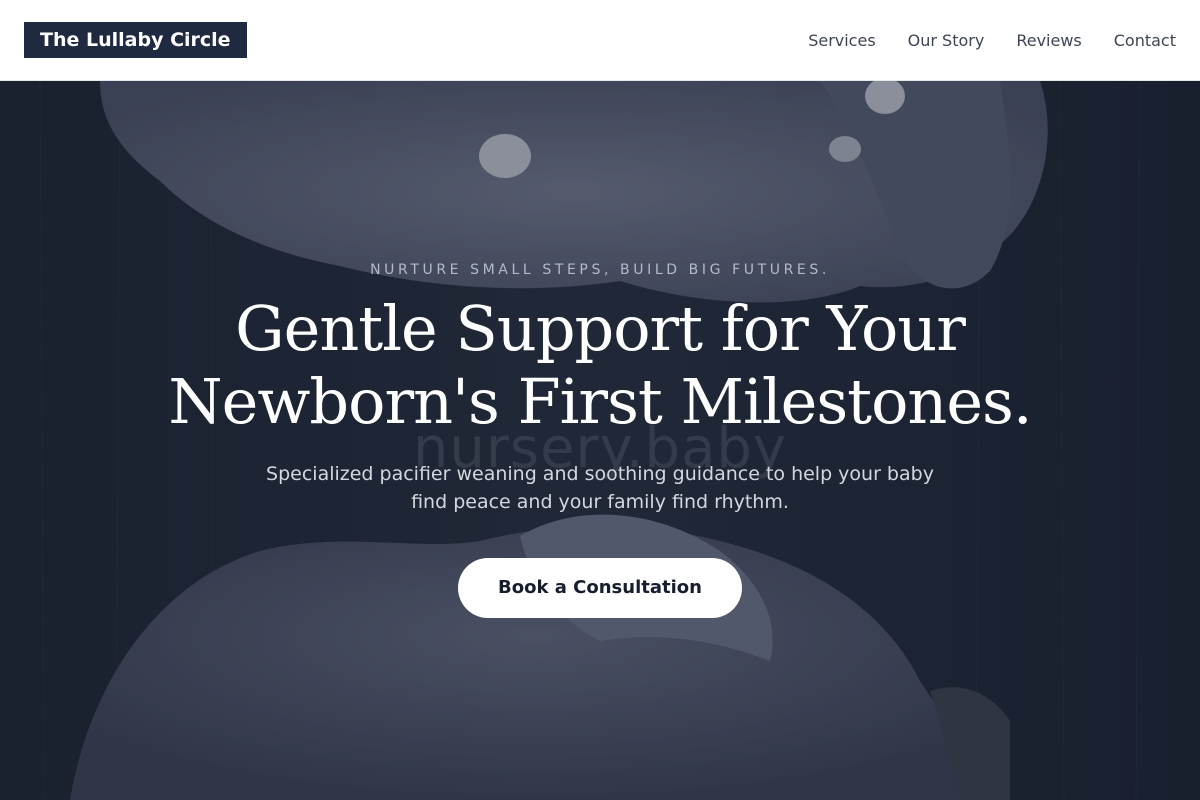 The width and height of the screenshot is (1200, 800). Describe the element at coordinates (600, 328) in the screenshot. I see `hero-headline-line-1: Gentle Support for Your` at that location.